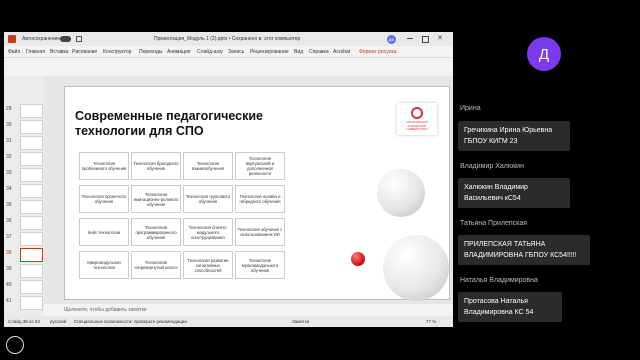  Describe the element at coordinates (260, 232) in the screenshot. I see `tech-cell: Технология обучения с использованием ИИ` at that location.